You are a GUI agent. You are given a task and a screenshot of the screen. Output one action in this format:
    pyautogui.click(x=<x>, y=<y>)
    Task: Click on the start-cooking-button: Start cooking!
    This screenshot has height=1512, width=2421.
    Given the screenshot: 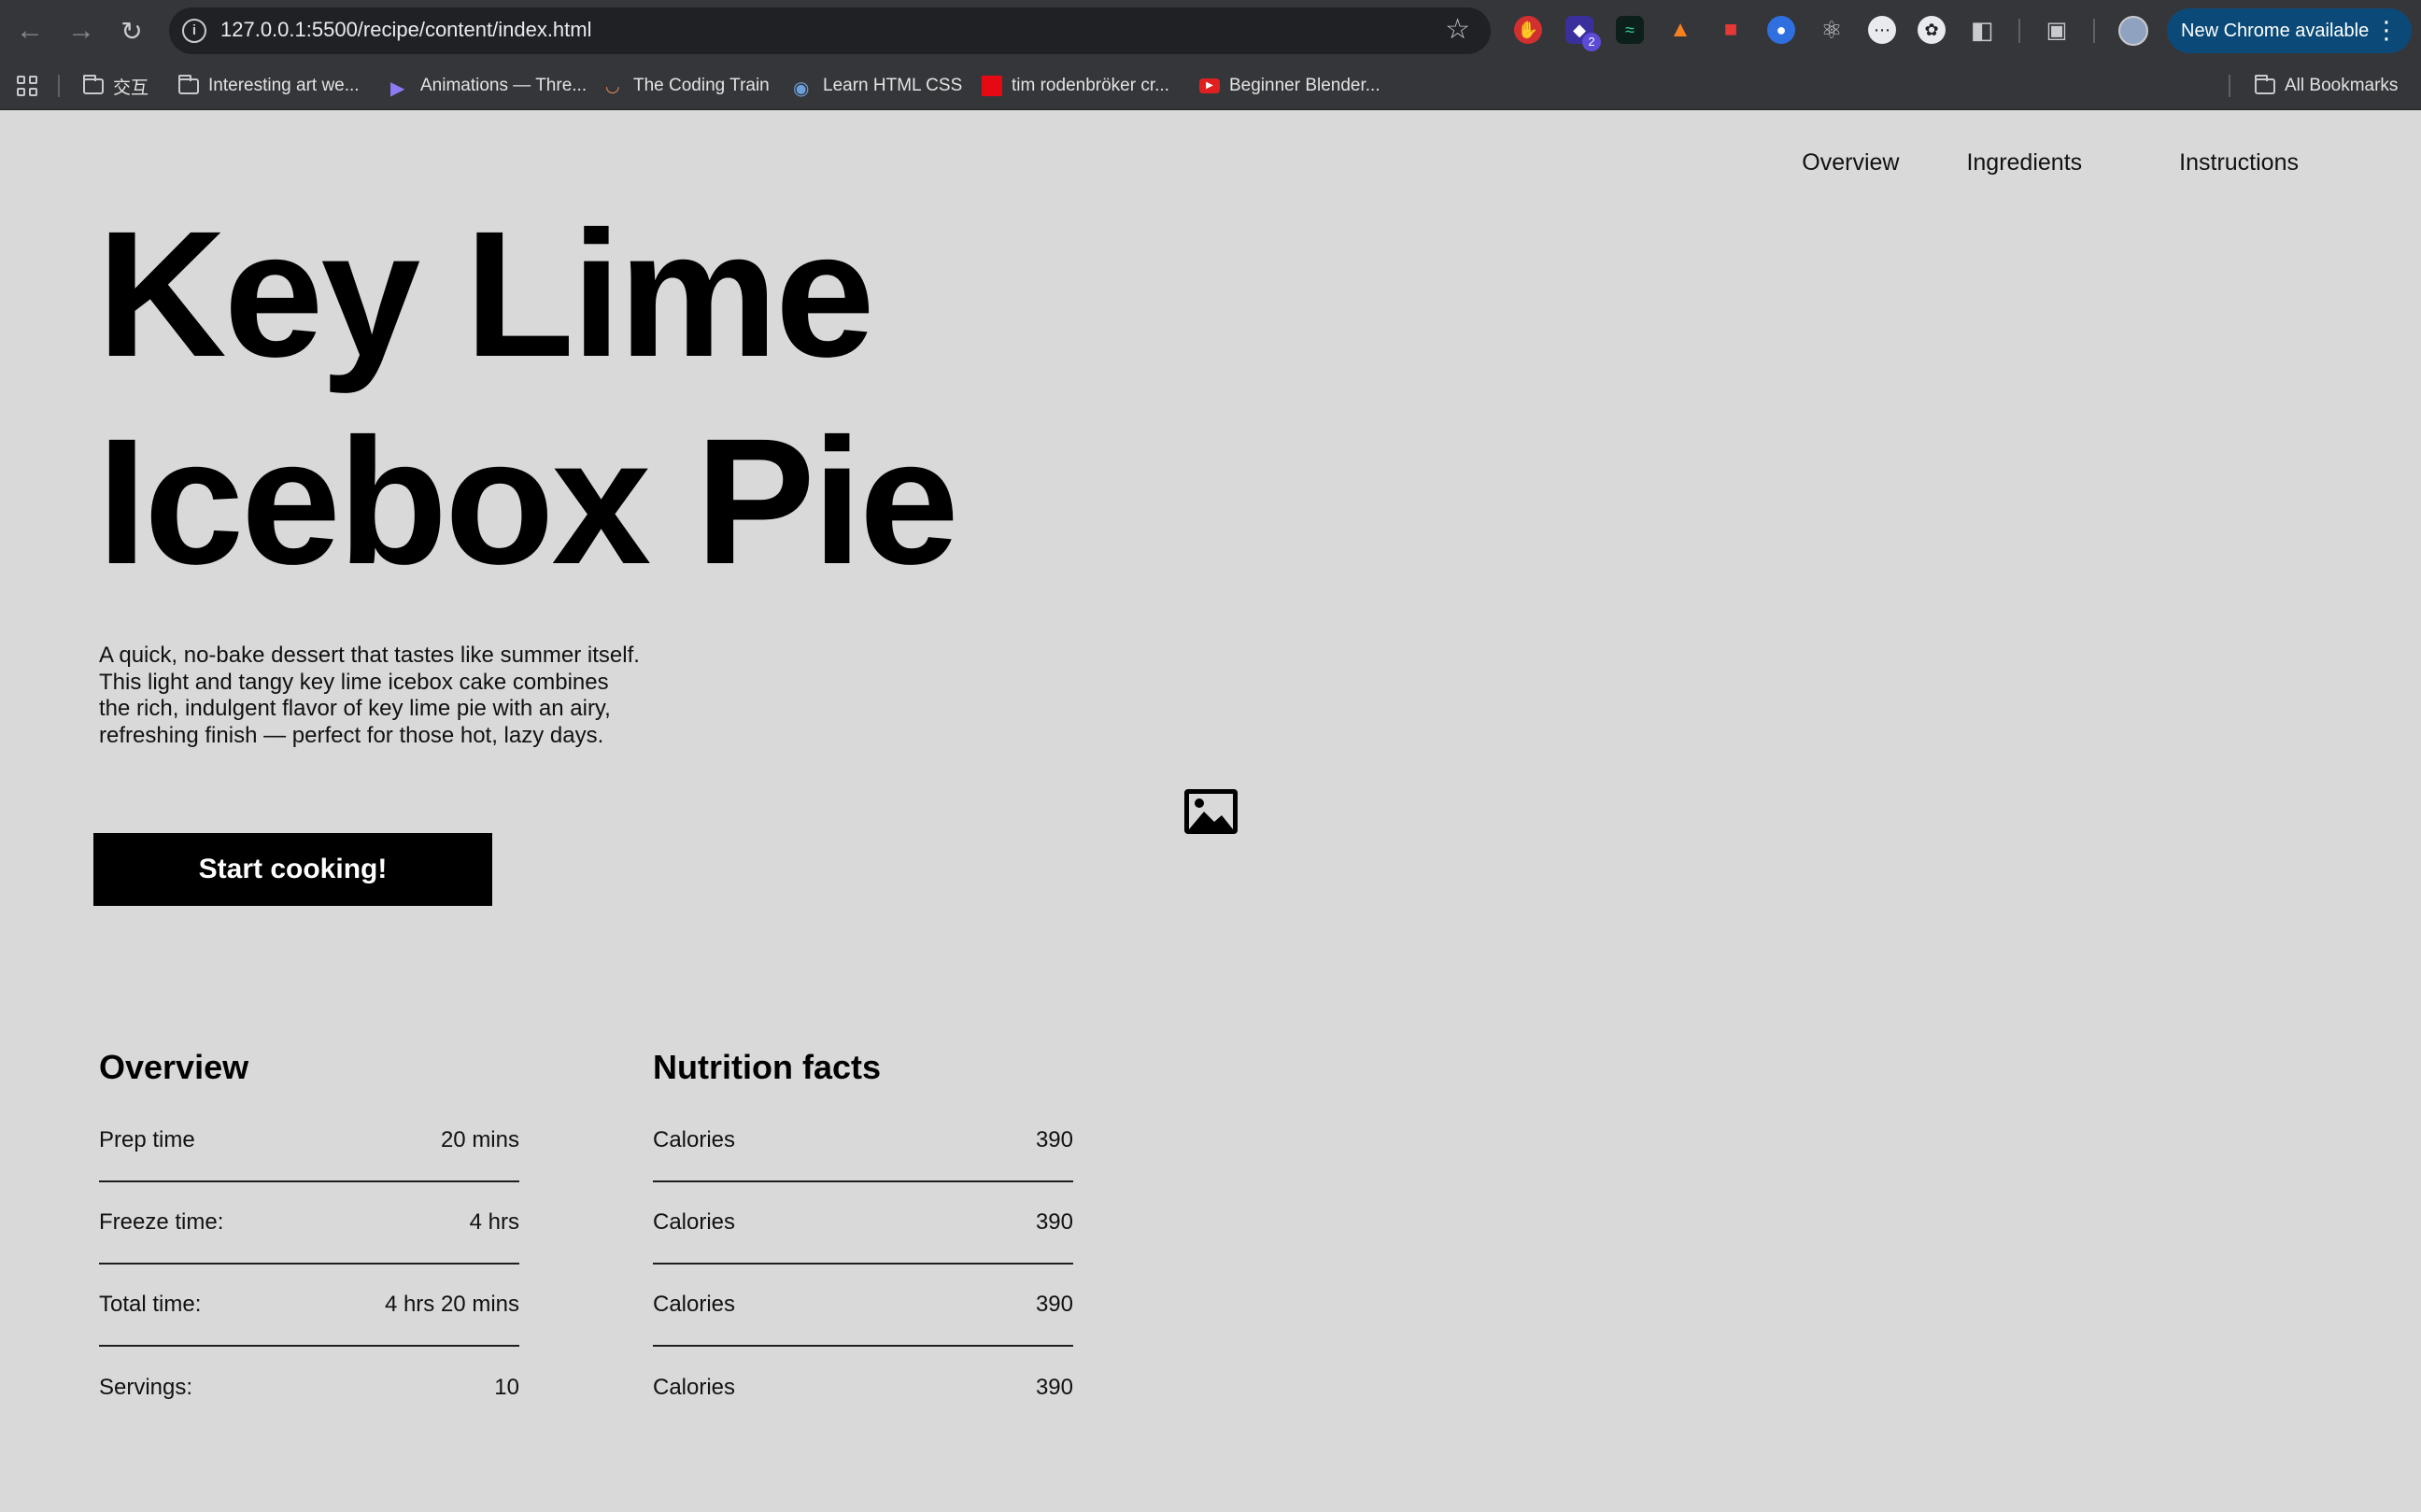 What is the action you would take?
    pyautogui.click(x=292, y=869)
    